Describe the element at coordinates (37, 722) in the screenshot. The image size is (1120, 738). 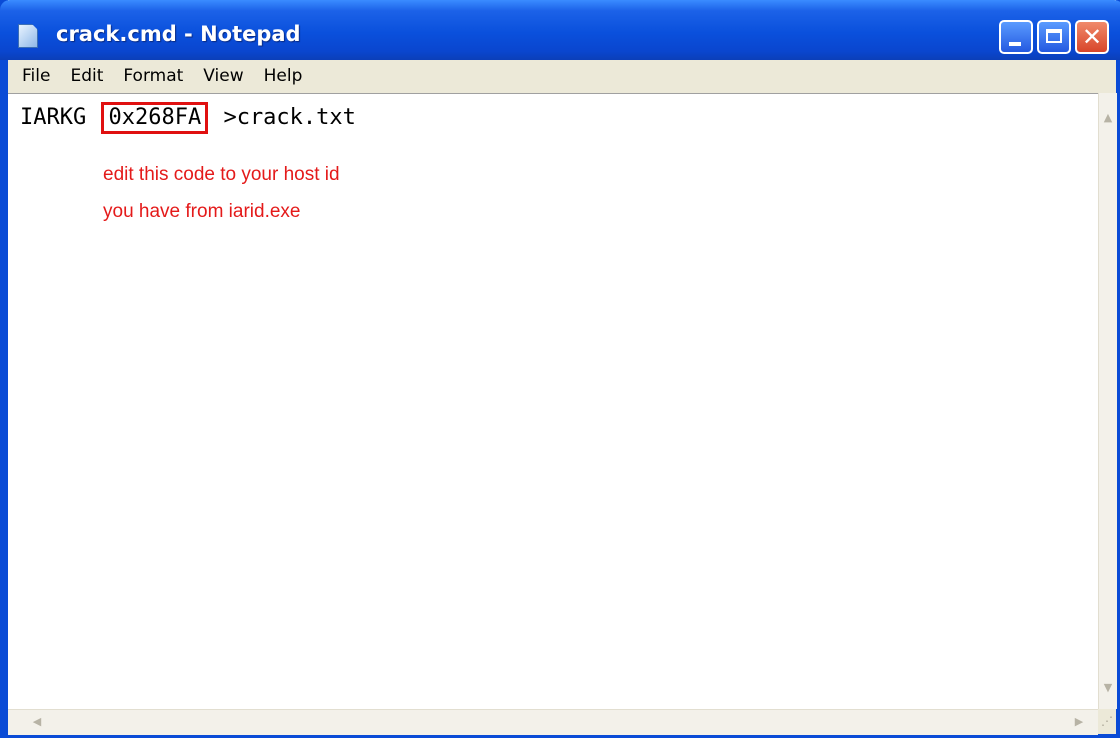
I see `scroll-left-icon: ◀` at that location.